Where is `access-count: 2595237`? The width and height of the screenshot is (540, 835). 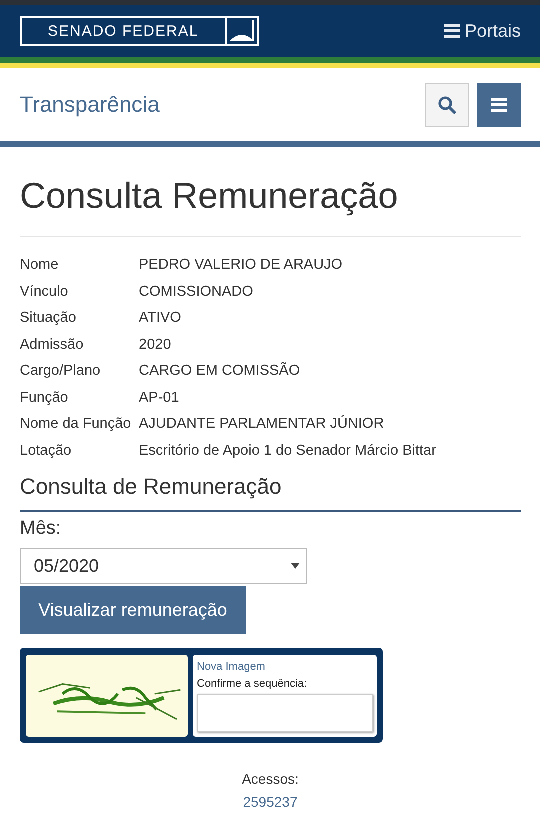 access-count: 2595237 is located at coordinates (270, 802).